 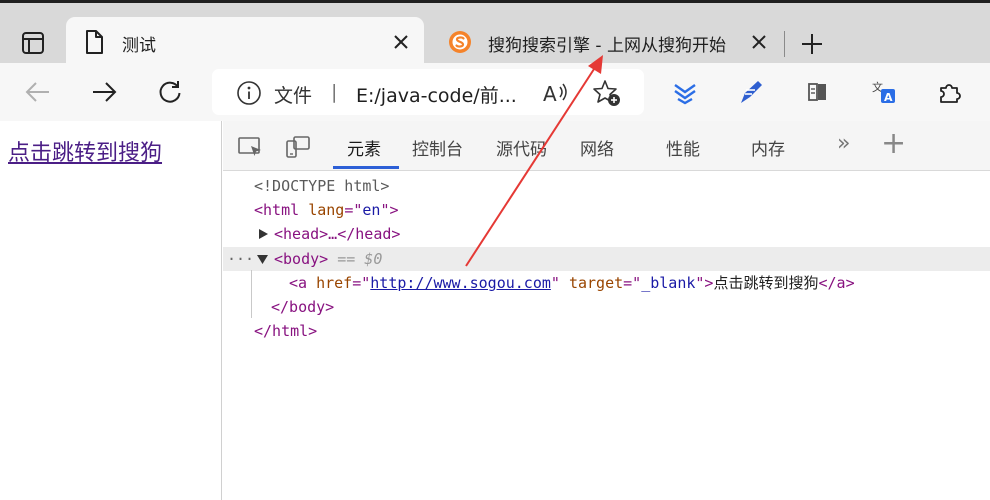 I want to click on annotation-arrow, so click(x=534, y=161).